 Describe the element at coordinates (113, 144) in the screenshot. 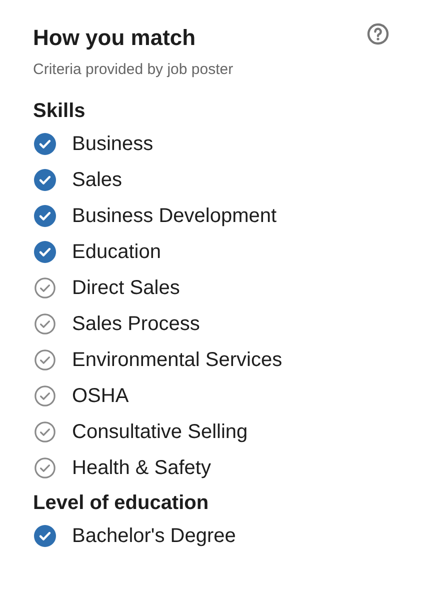

I see `criterion-label: Business` at that location.